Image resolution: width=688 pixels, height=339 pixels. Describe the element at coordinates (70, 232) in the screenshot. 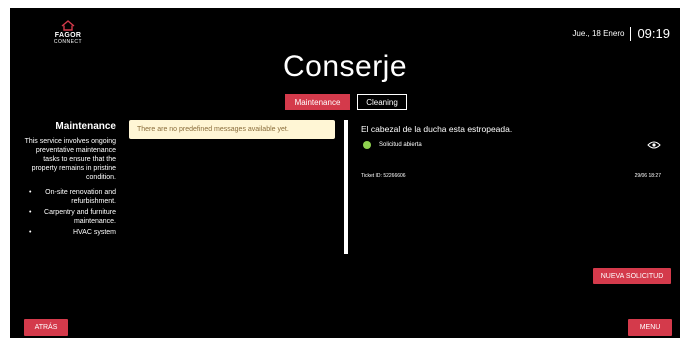

I see `list-item: HVAC system` at that location.